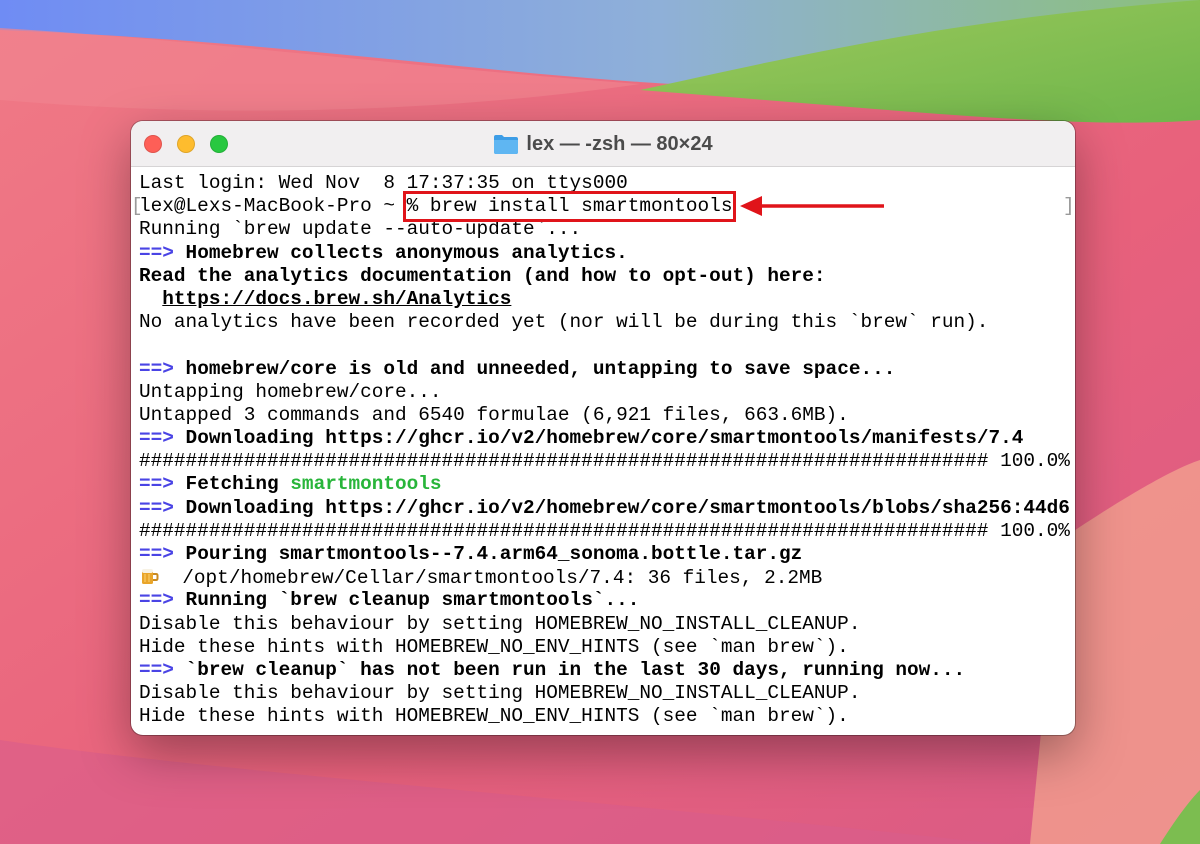 This screenshot has height=844, width=1200. I want to click on mark-bracket-right: ], so click(1069, 206).